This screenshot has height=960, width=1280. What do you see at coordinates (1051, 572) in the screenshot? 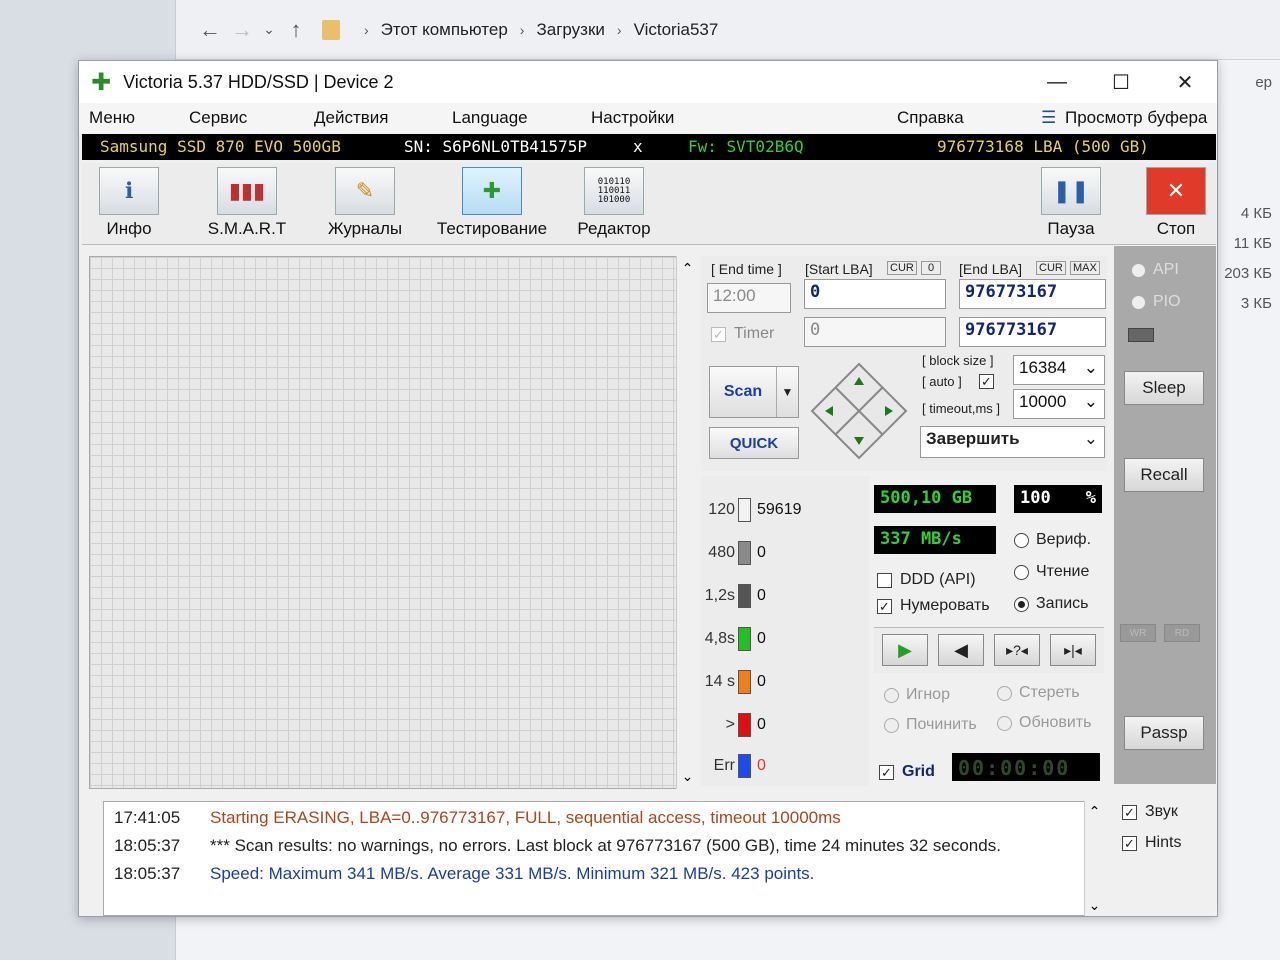
I see `read-radio: Чтение` at bounding box center [1051, 572].